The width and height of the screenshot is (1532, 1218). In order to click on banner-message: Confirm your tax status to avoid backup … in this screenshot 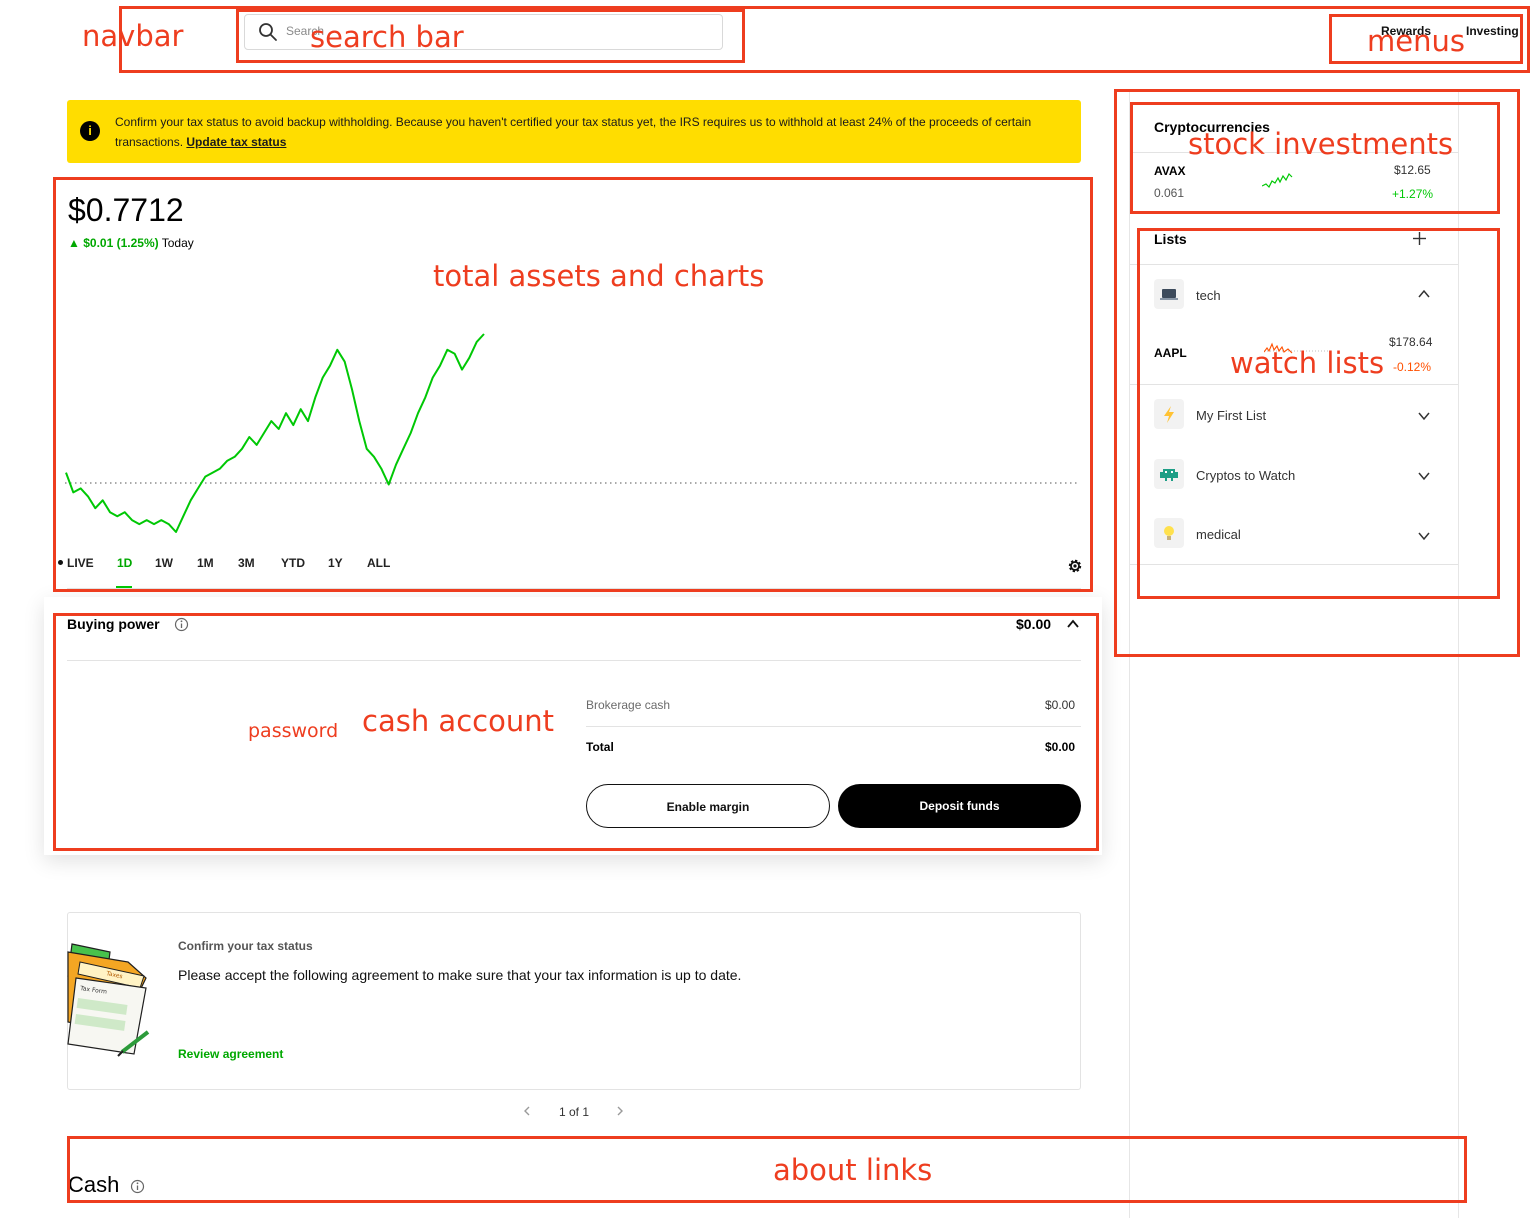, I will do `click(580, 132)`.